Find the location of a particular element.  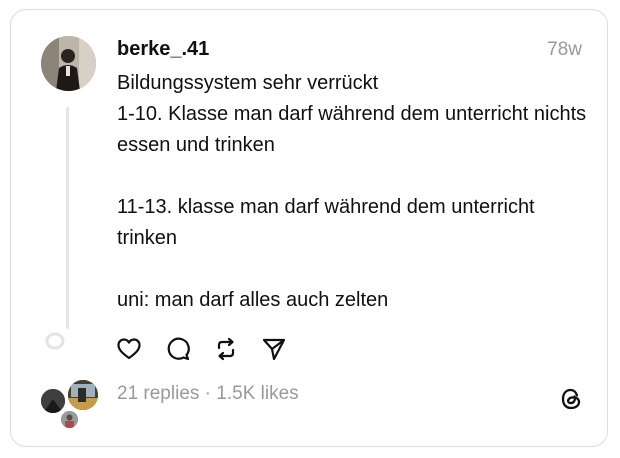

heart-icon is located at coordinates (129, 349).